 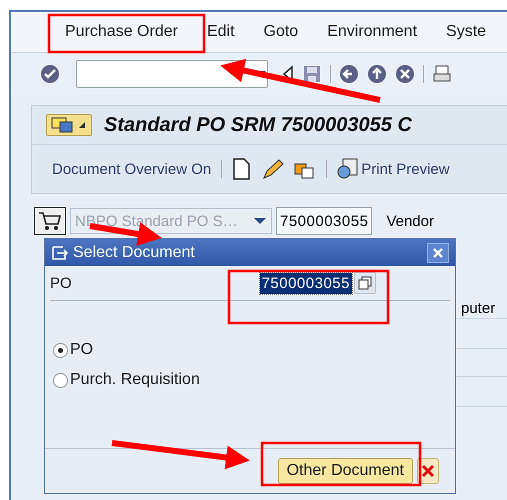 What do you see at coordinates (220, 32) in the screenshot?
I see `menu-item: Edit` at bounding box center [220, 32].